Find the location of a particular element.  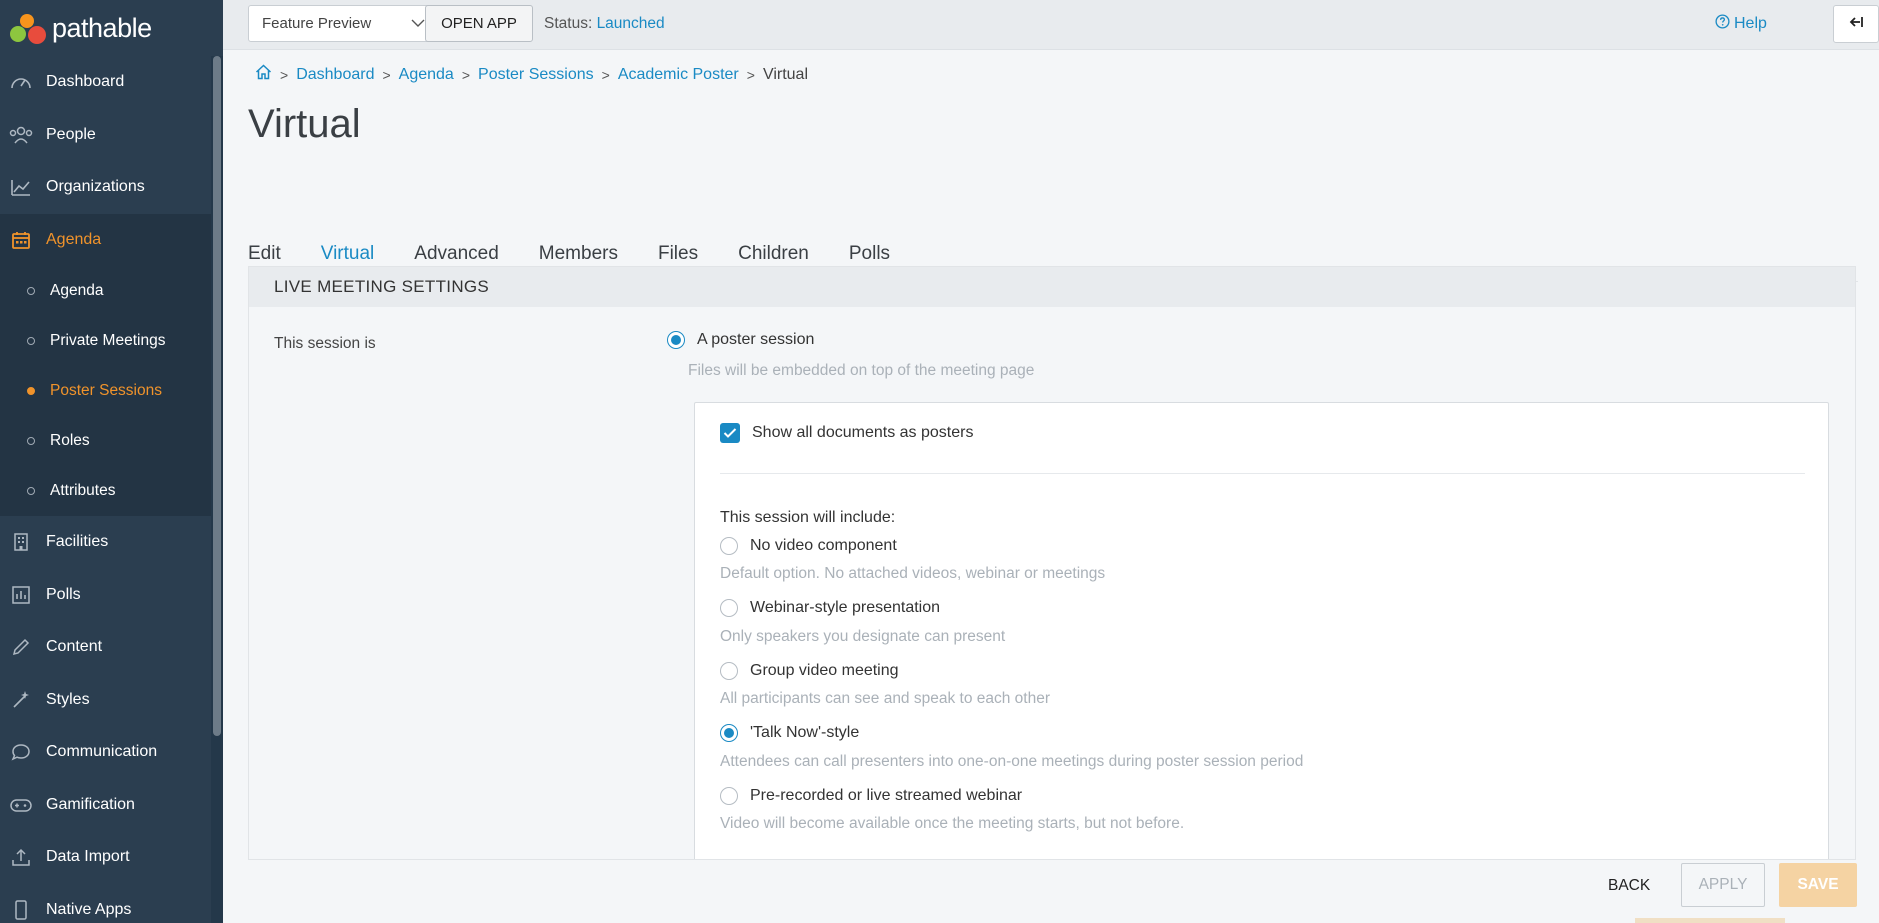

subnav-label: Agenda is located at coordinates (77, 290).